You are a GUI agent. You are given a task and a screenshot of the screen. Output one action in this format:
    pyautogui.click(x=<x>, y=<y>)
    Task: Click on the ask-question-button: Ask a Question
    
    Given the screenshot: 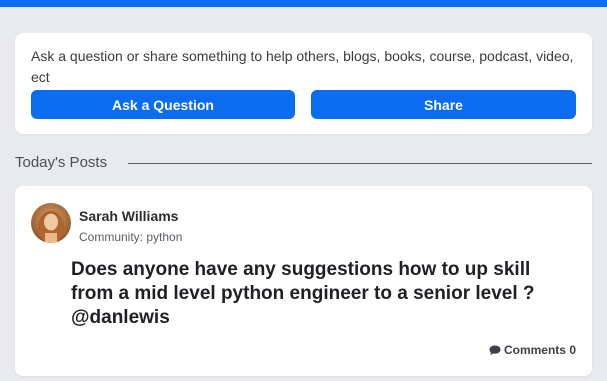 What is the action you would take?
    pyautogui.click(x=163, y=104)
    